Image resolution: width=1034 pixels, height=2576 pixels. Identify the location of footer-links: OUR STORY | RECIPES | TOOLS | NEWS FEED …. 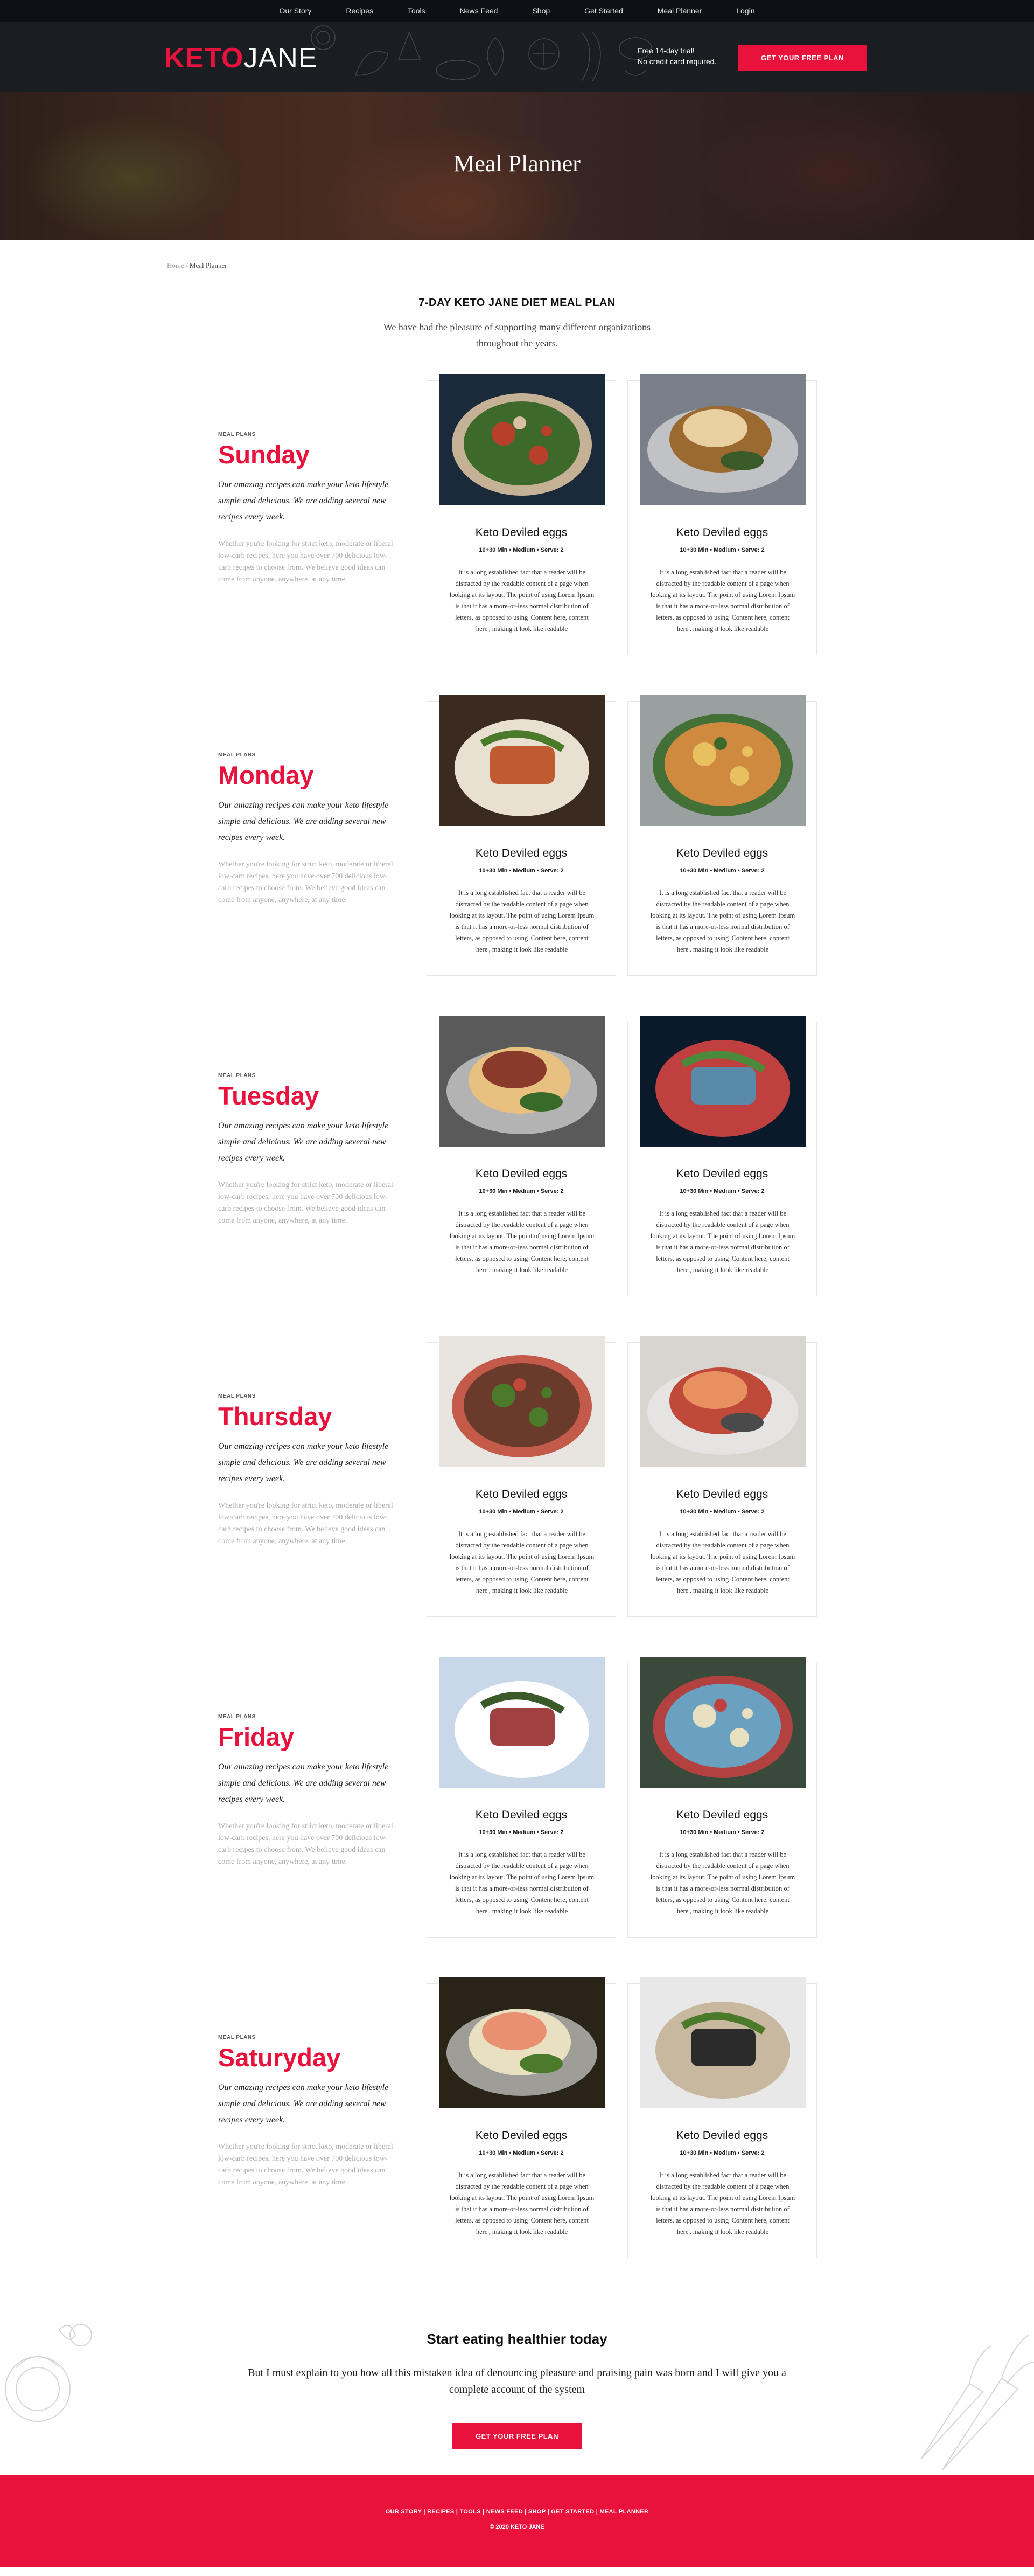
(517, 2512).